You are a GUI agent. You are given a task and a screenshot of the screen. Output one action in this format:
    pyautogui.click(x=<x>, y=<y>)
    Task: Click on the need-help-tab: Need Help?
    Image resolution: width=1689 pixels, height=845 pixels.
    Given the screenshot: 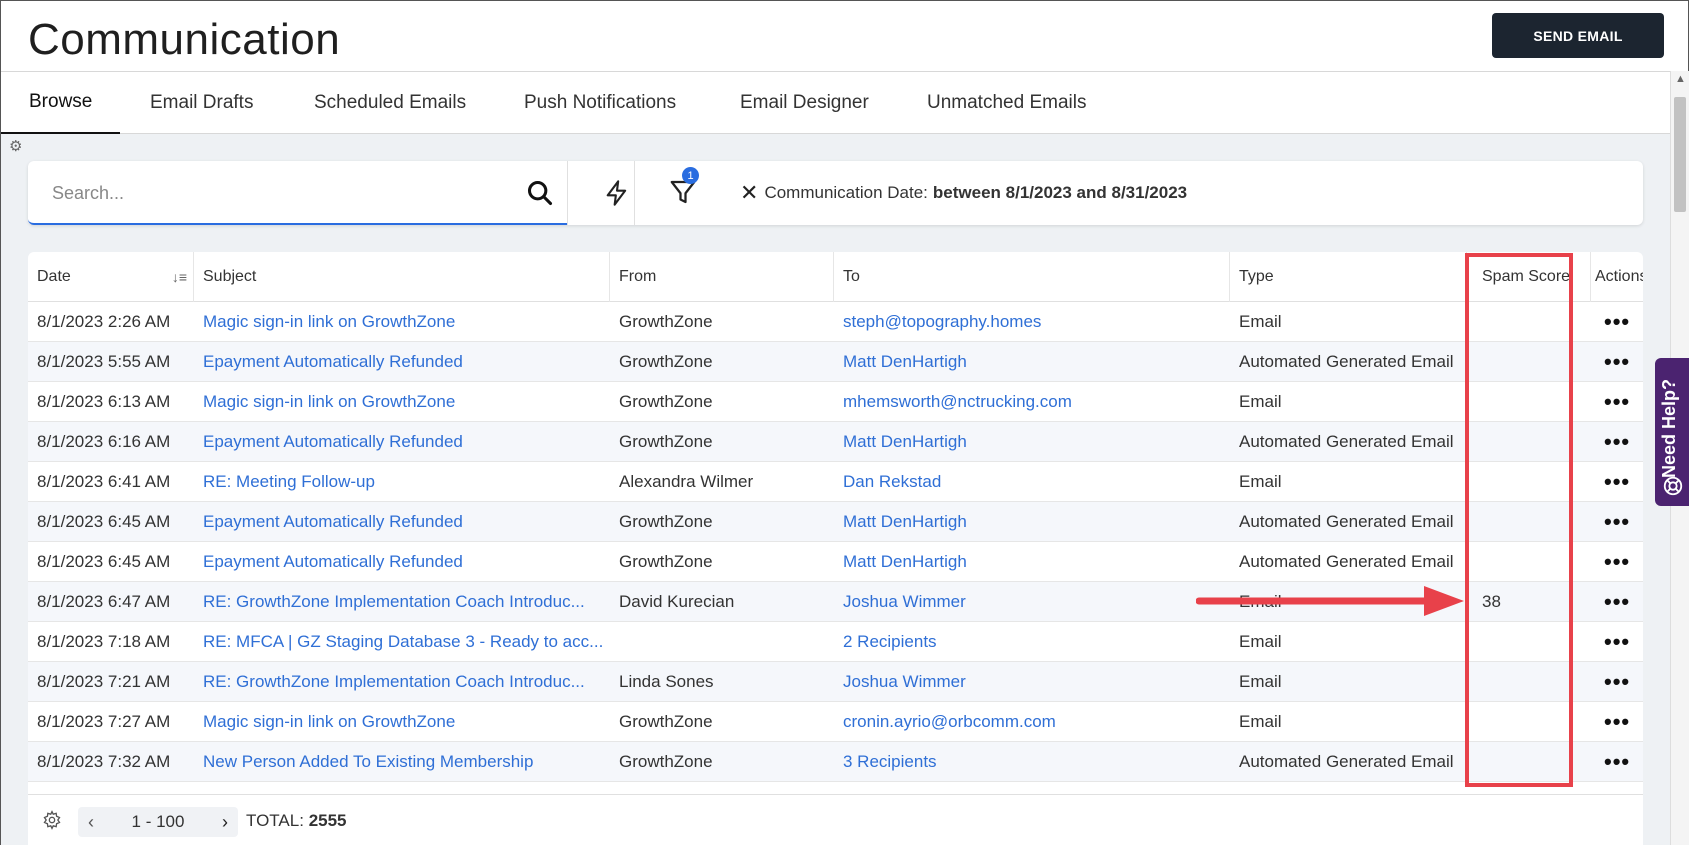 What is the action you would take?
    pyautogui.click(x=1672, y=432)
    